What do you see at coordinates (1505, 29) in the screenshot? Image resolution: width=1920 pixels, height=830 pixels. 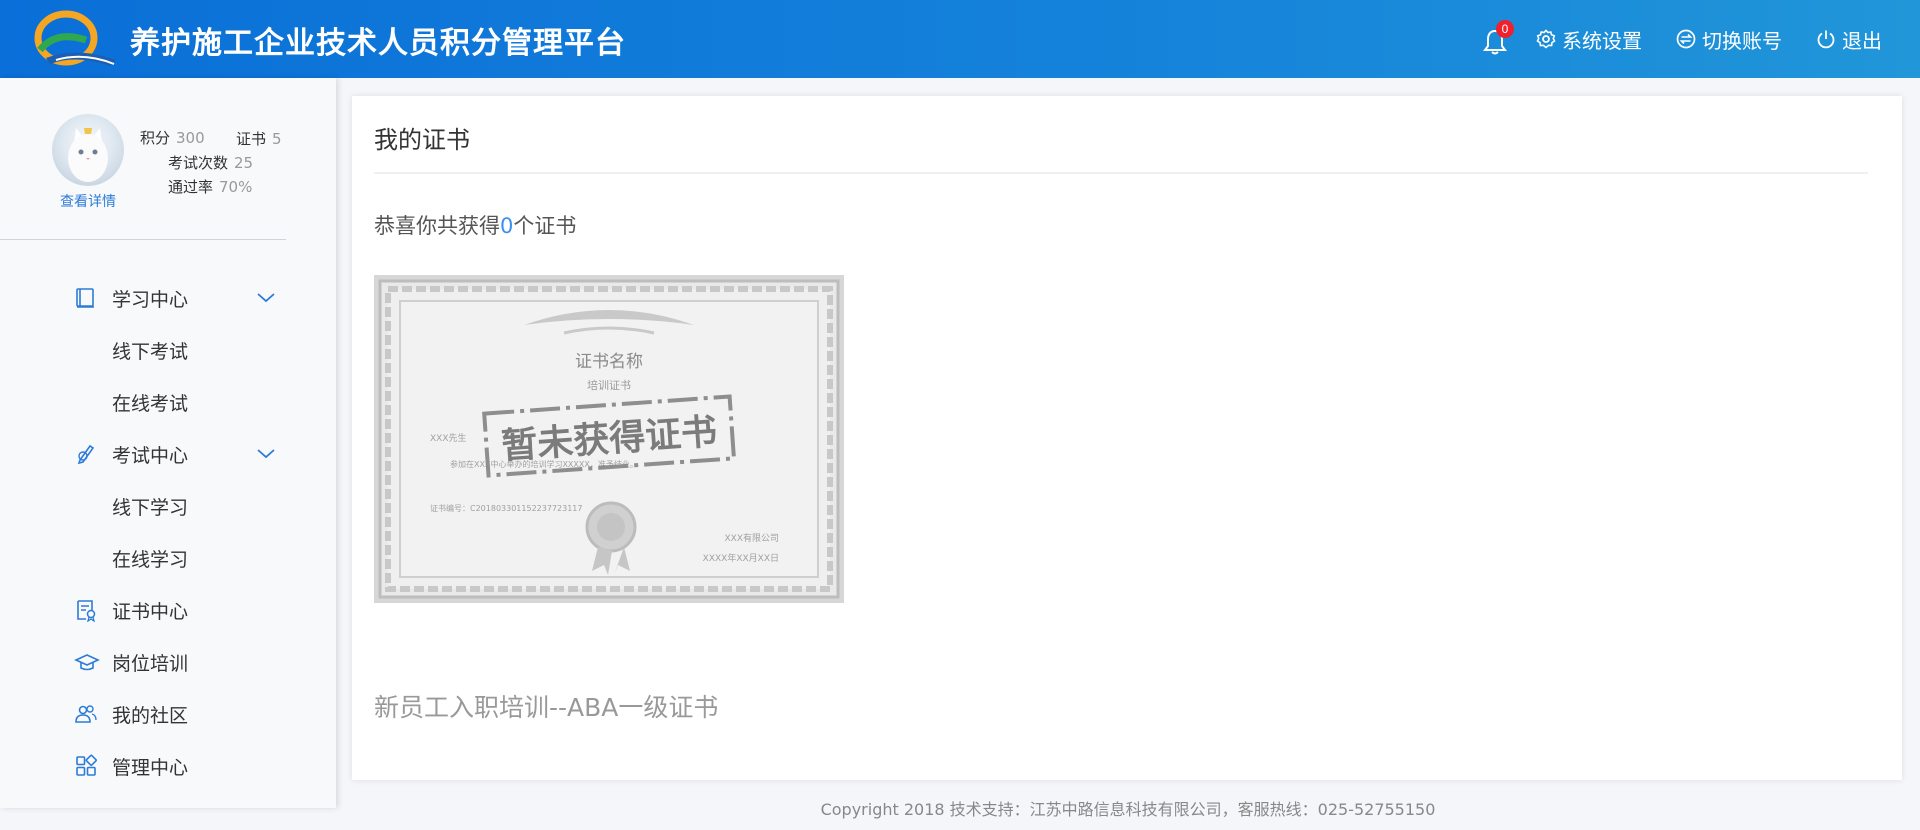 I see `notification-badge: 0` at bounding box center [1505, 29].